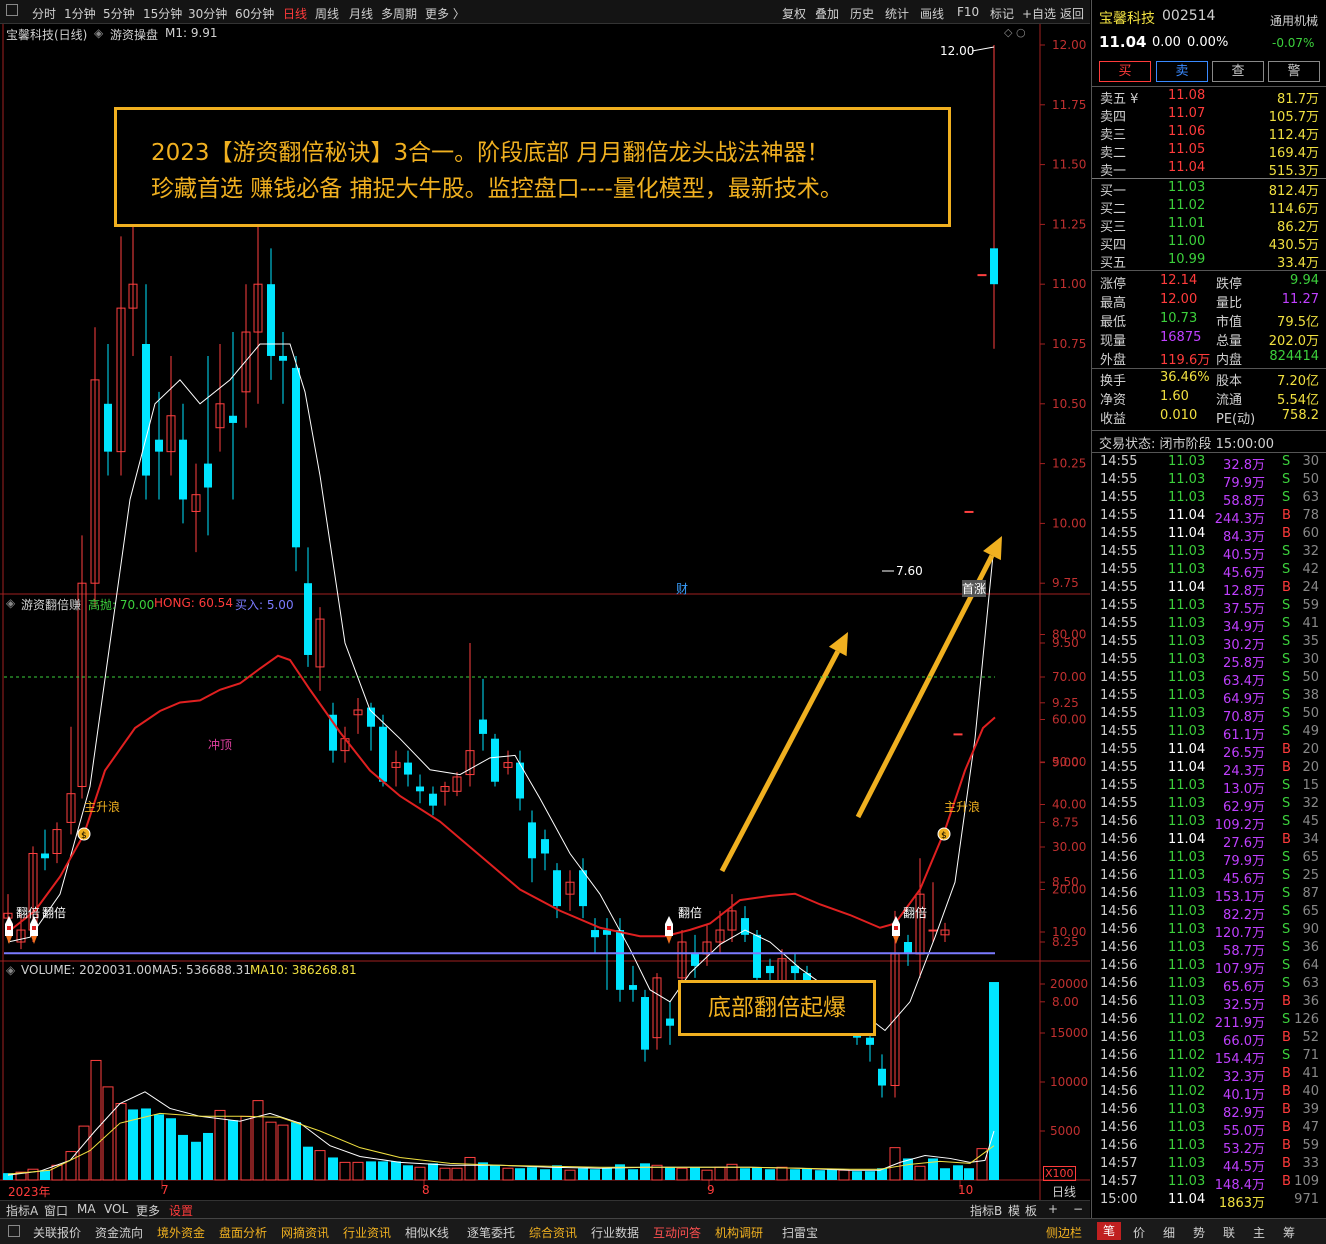  I want to click on bottom-tab-9: 行业数据, so click(615, 1232).